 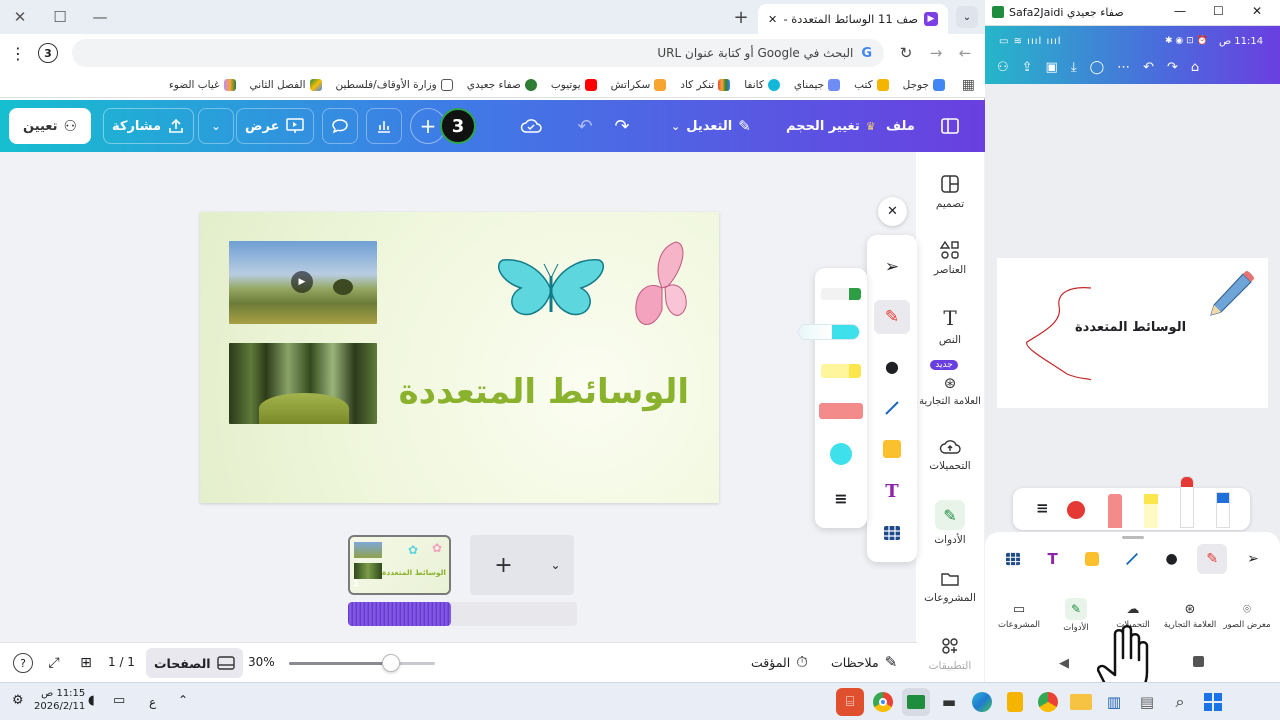 What do you see at coordinates (965, 53) in the screenshot?
I see `forward-icon: ←` at bounding box center [965, 53].